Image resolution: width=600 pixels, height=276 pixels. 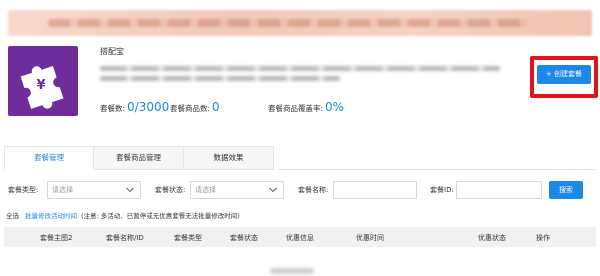 I want to click on app-name: 搭配宝, so click(x=112, y=51).